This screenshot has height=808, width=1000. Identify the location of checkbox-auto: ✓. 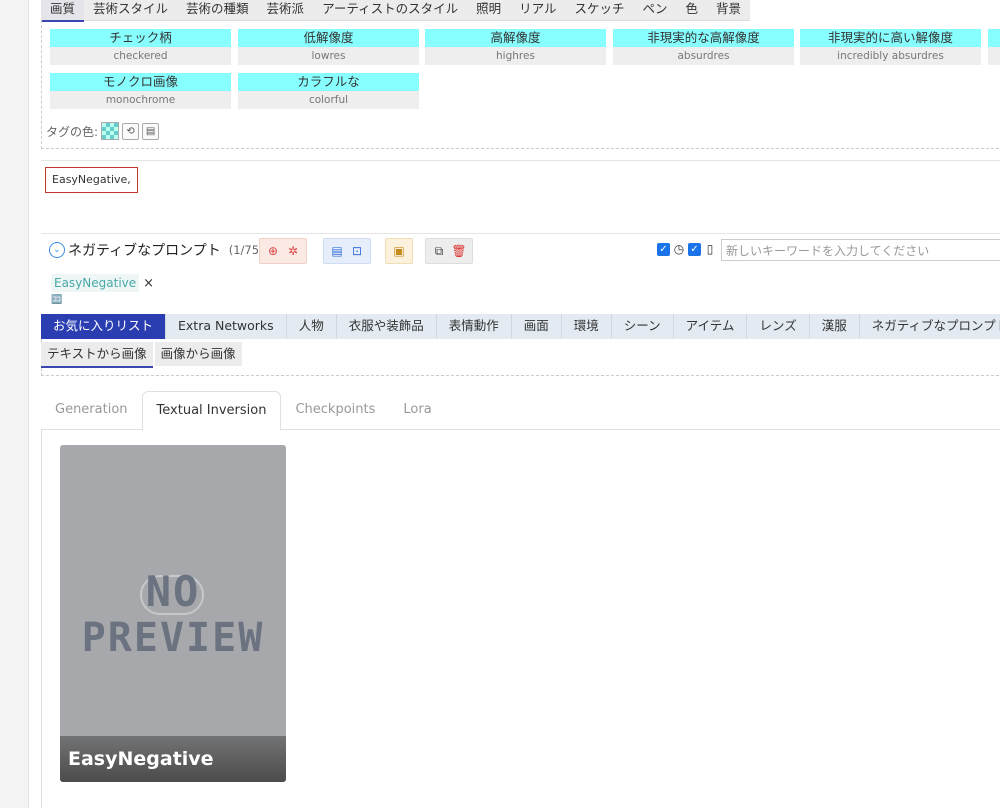
(663, 249).